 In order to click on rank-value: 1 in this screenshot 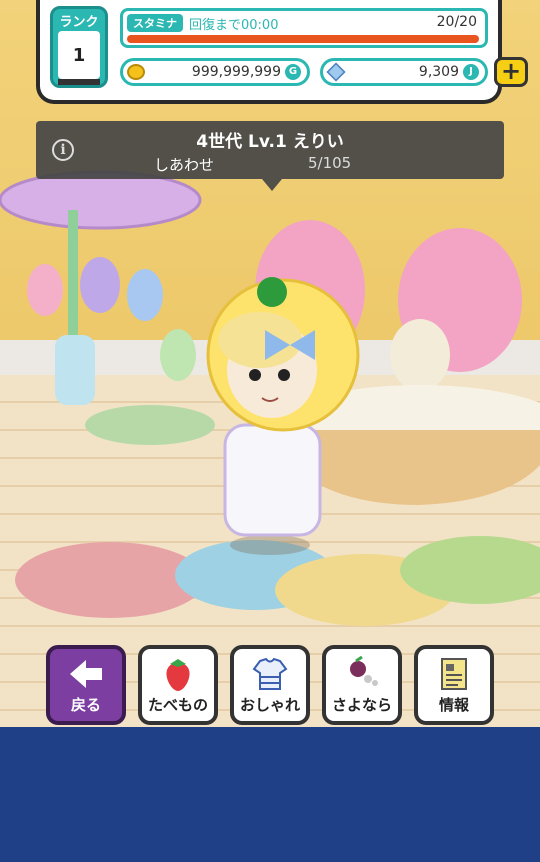, I will do `click(79, 55)`.